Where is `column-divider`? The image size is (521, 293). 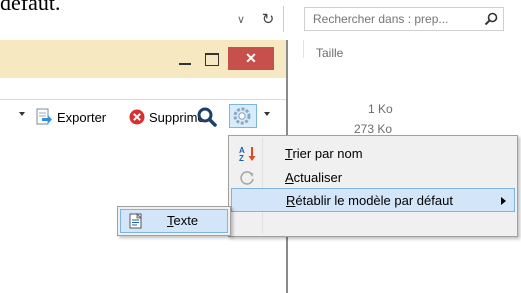 column-divider is located at coordinates (303, 49).